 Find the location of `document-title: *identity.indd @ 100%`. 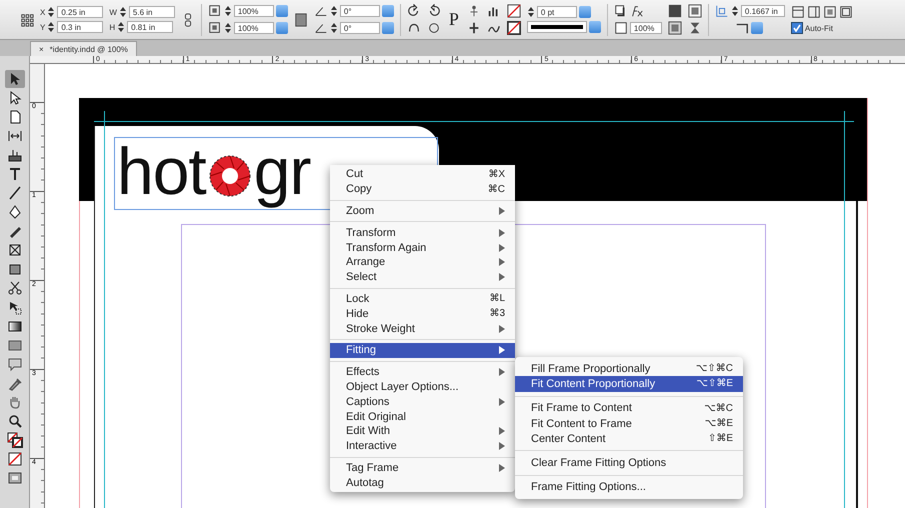

document-title: *identity.indd @ 100% is located at coordinates (89, 49).